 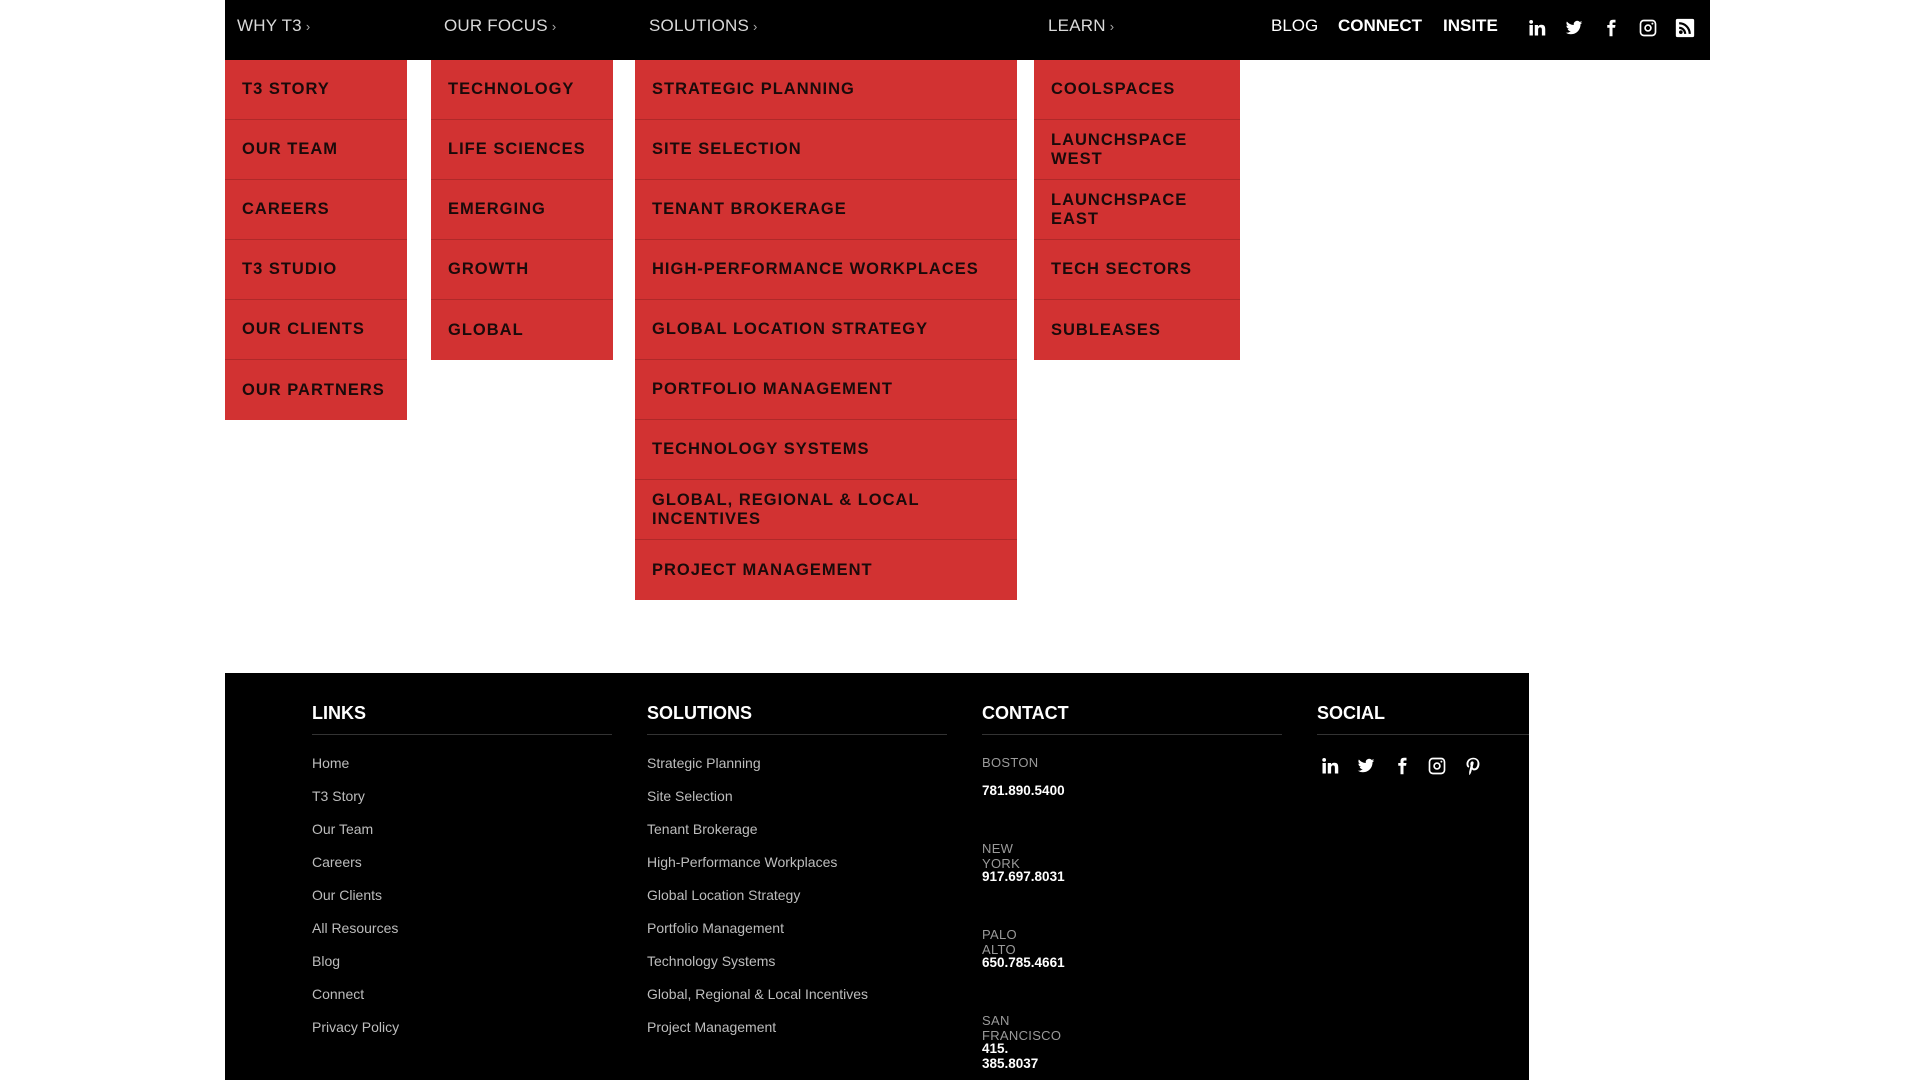 I want to click on nav-label: OUR FOCUS, so click(x=496, y=25).